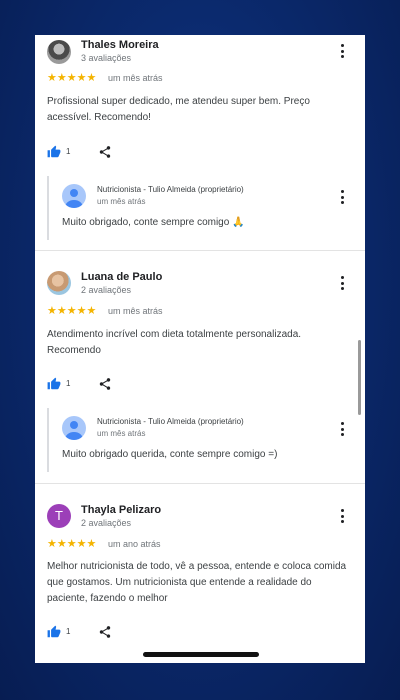 This screenshot has height=700, width=400. What do you see at coordinates (121, 510) in the screenshot?
I see `reviewer-name: Thayla Pelizaro` at bounding box center [121, 510].